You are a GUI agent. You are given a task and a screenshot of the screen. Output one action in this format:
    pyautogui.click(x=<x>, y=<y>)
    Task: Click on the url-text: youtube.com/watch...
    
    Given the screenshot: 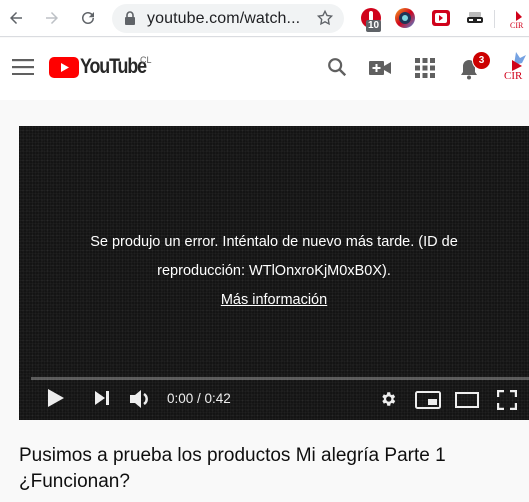 What is the action you would take?
    pyautogui.click(x=224, y=18)
    